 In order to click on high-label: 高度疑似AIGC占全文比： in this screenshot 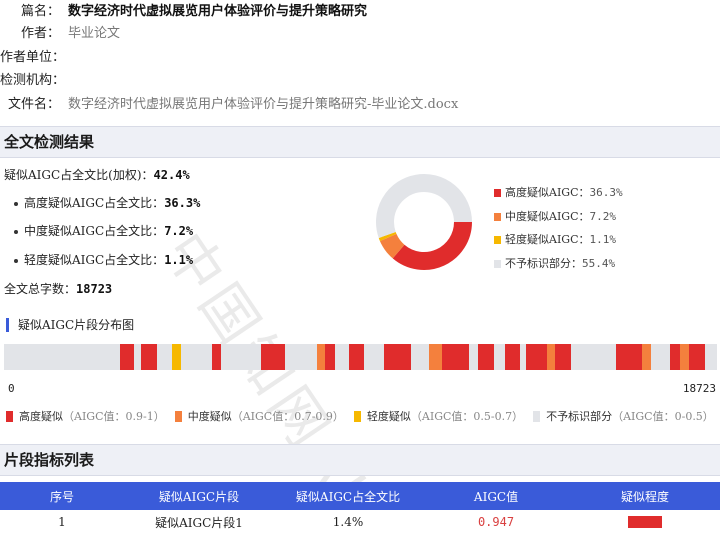, I will do `click(94, 203)`.